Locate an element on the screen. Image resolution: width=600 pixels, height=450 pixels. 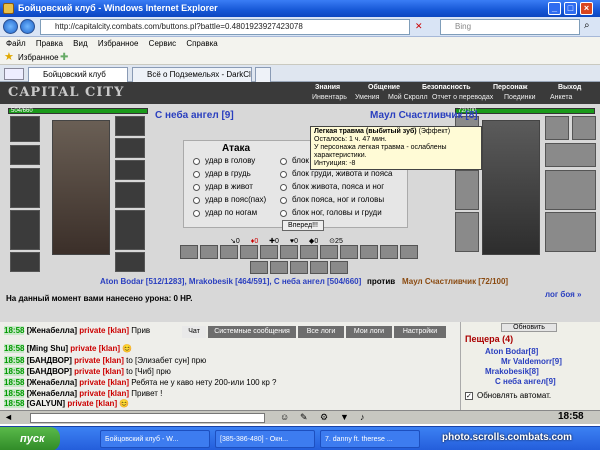
nav-security: Безопасность is located at coordinates (446, 87).